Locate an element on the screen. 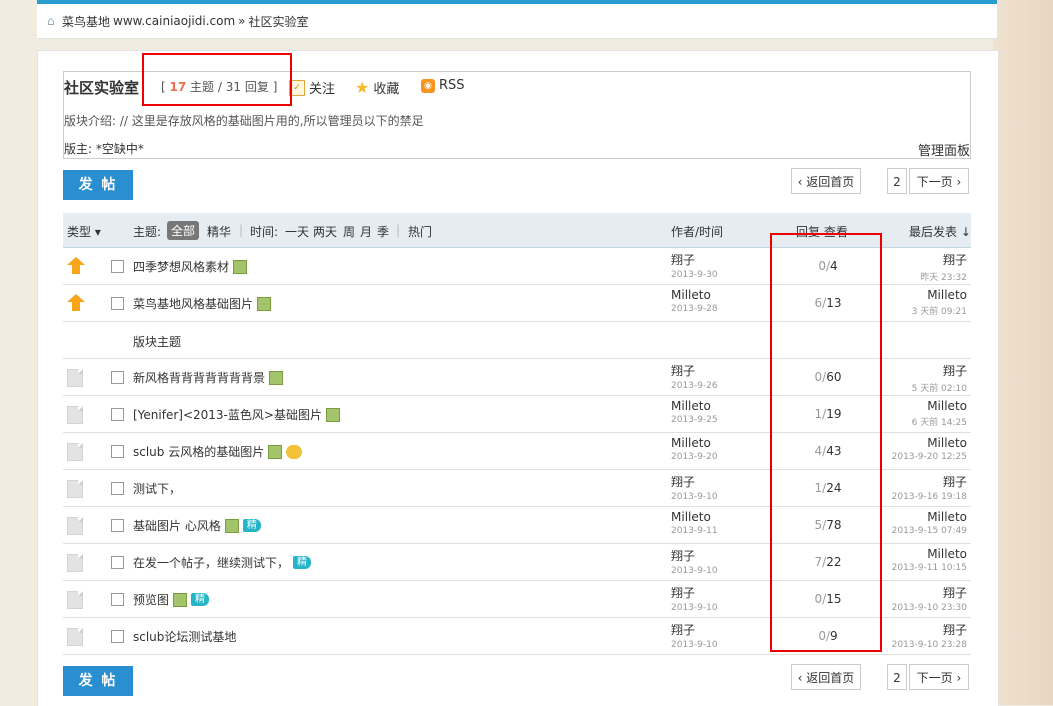 This screenshot has height=706, width=1053. forum-description: 版块介绍: // 这里是存放风格的基础图片用的,所以管理员以下的禁足 is located at coordinates (244, 121).